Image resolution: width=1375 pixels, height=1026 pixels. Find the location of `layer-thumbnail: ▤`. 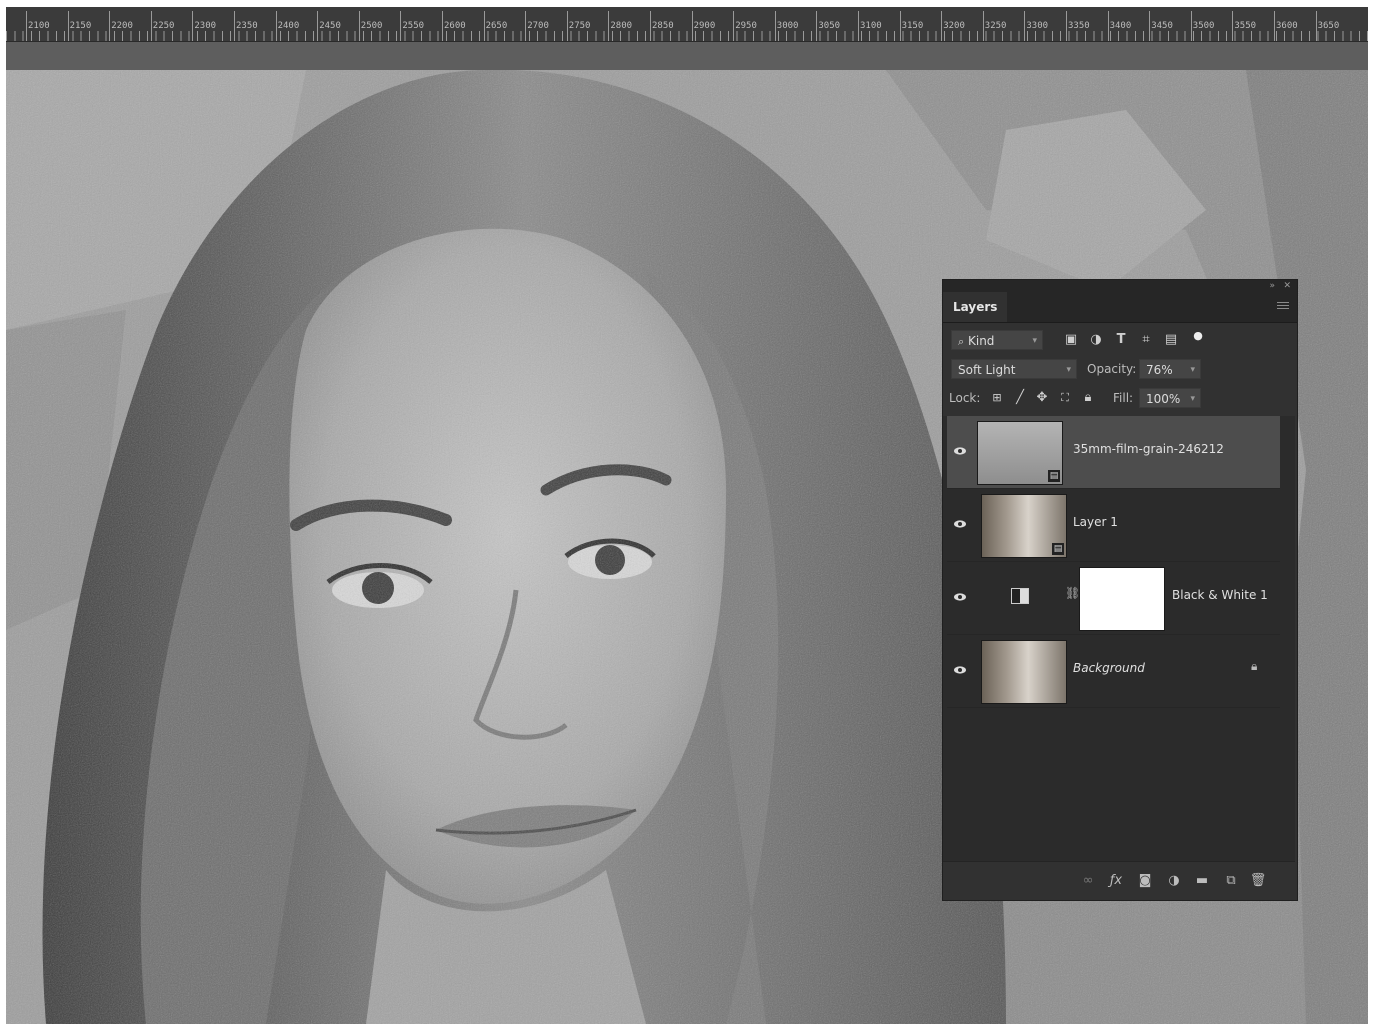

layer-thumbnail: ▤ is located at coordinates (1024, 526).